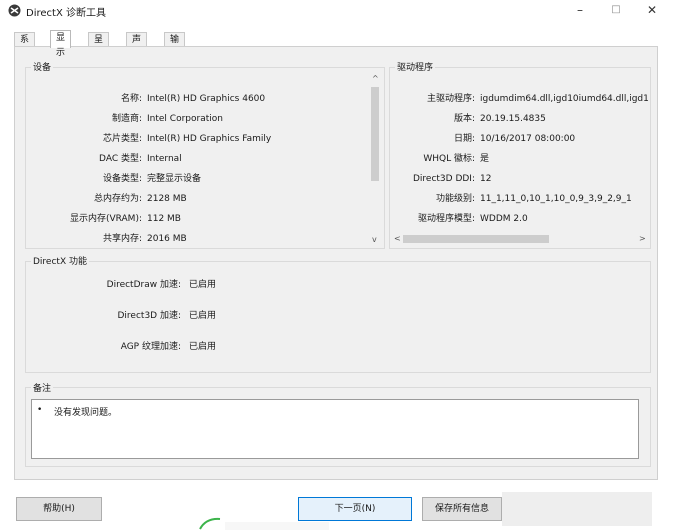 Image resolution: width=674 pixels, height=530 pixels. I want to click on blurred-area, so click(577, 509).